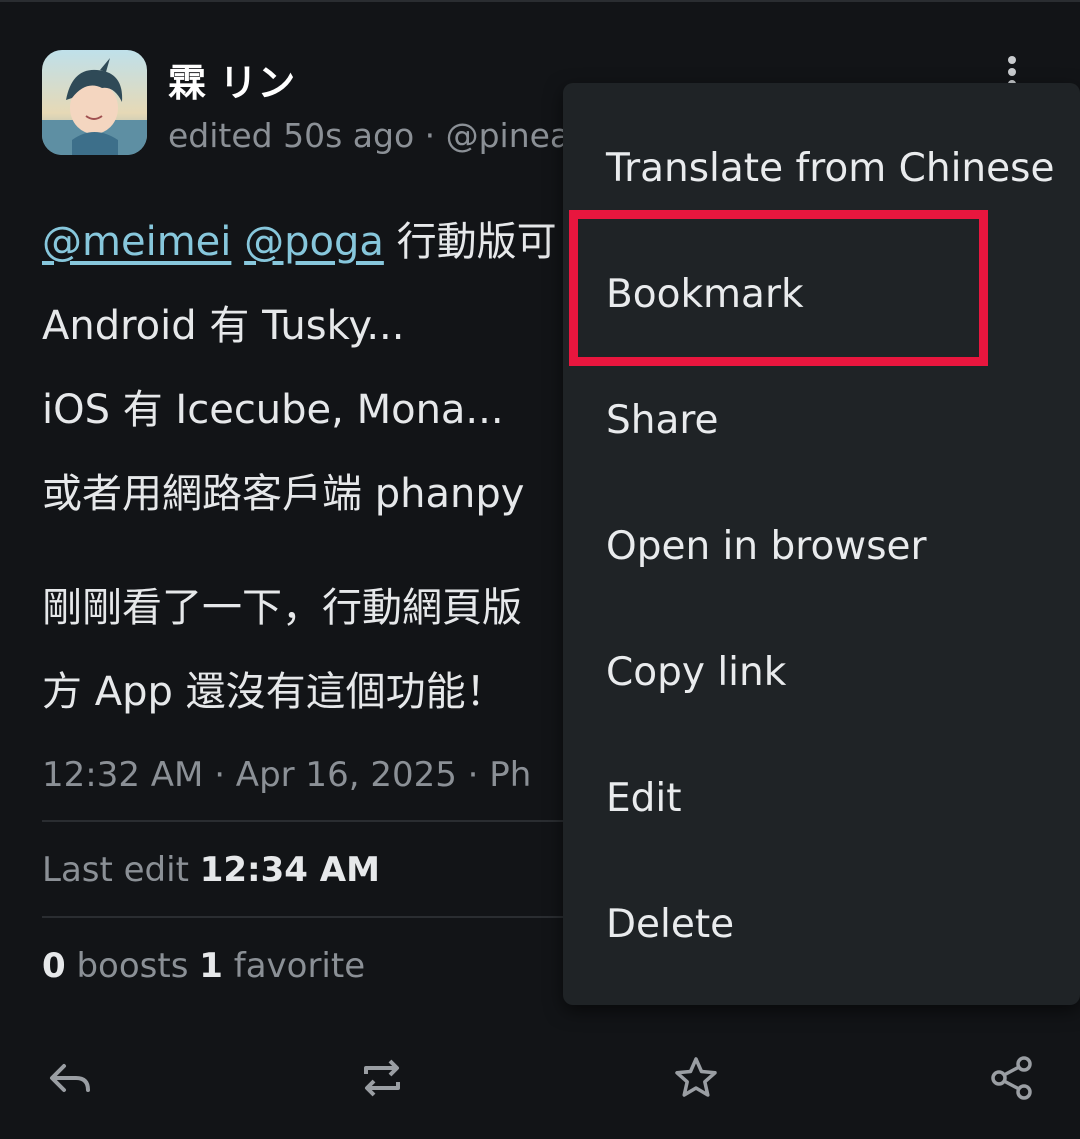 The width and height of the screenshot is (1080, 1139). Describe the element at coordinates (289, 870) in the screenshot. I see `last-edit-time: 12:34 AM` at that location.